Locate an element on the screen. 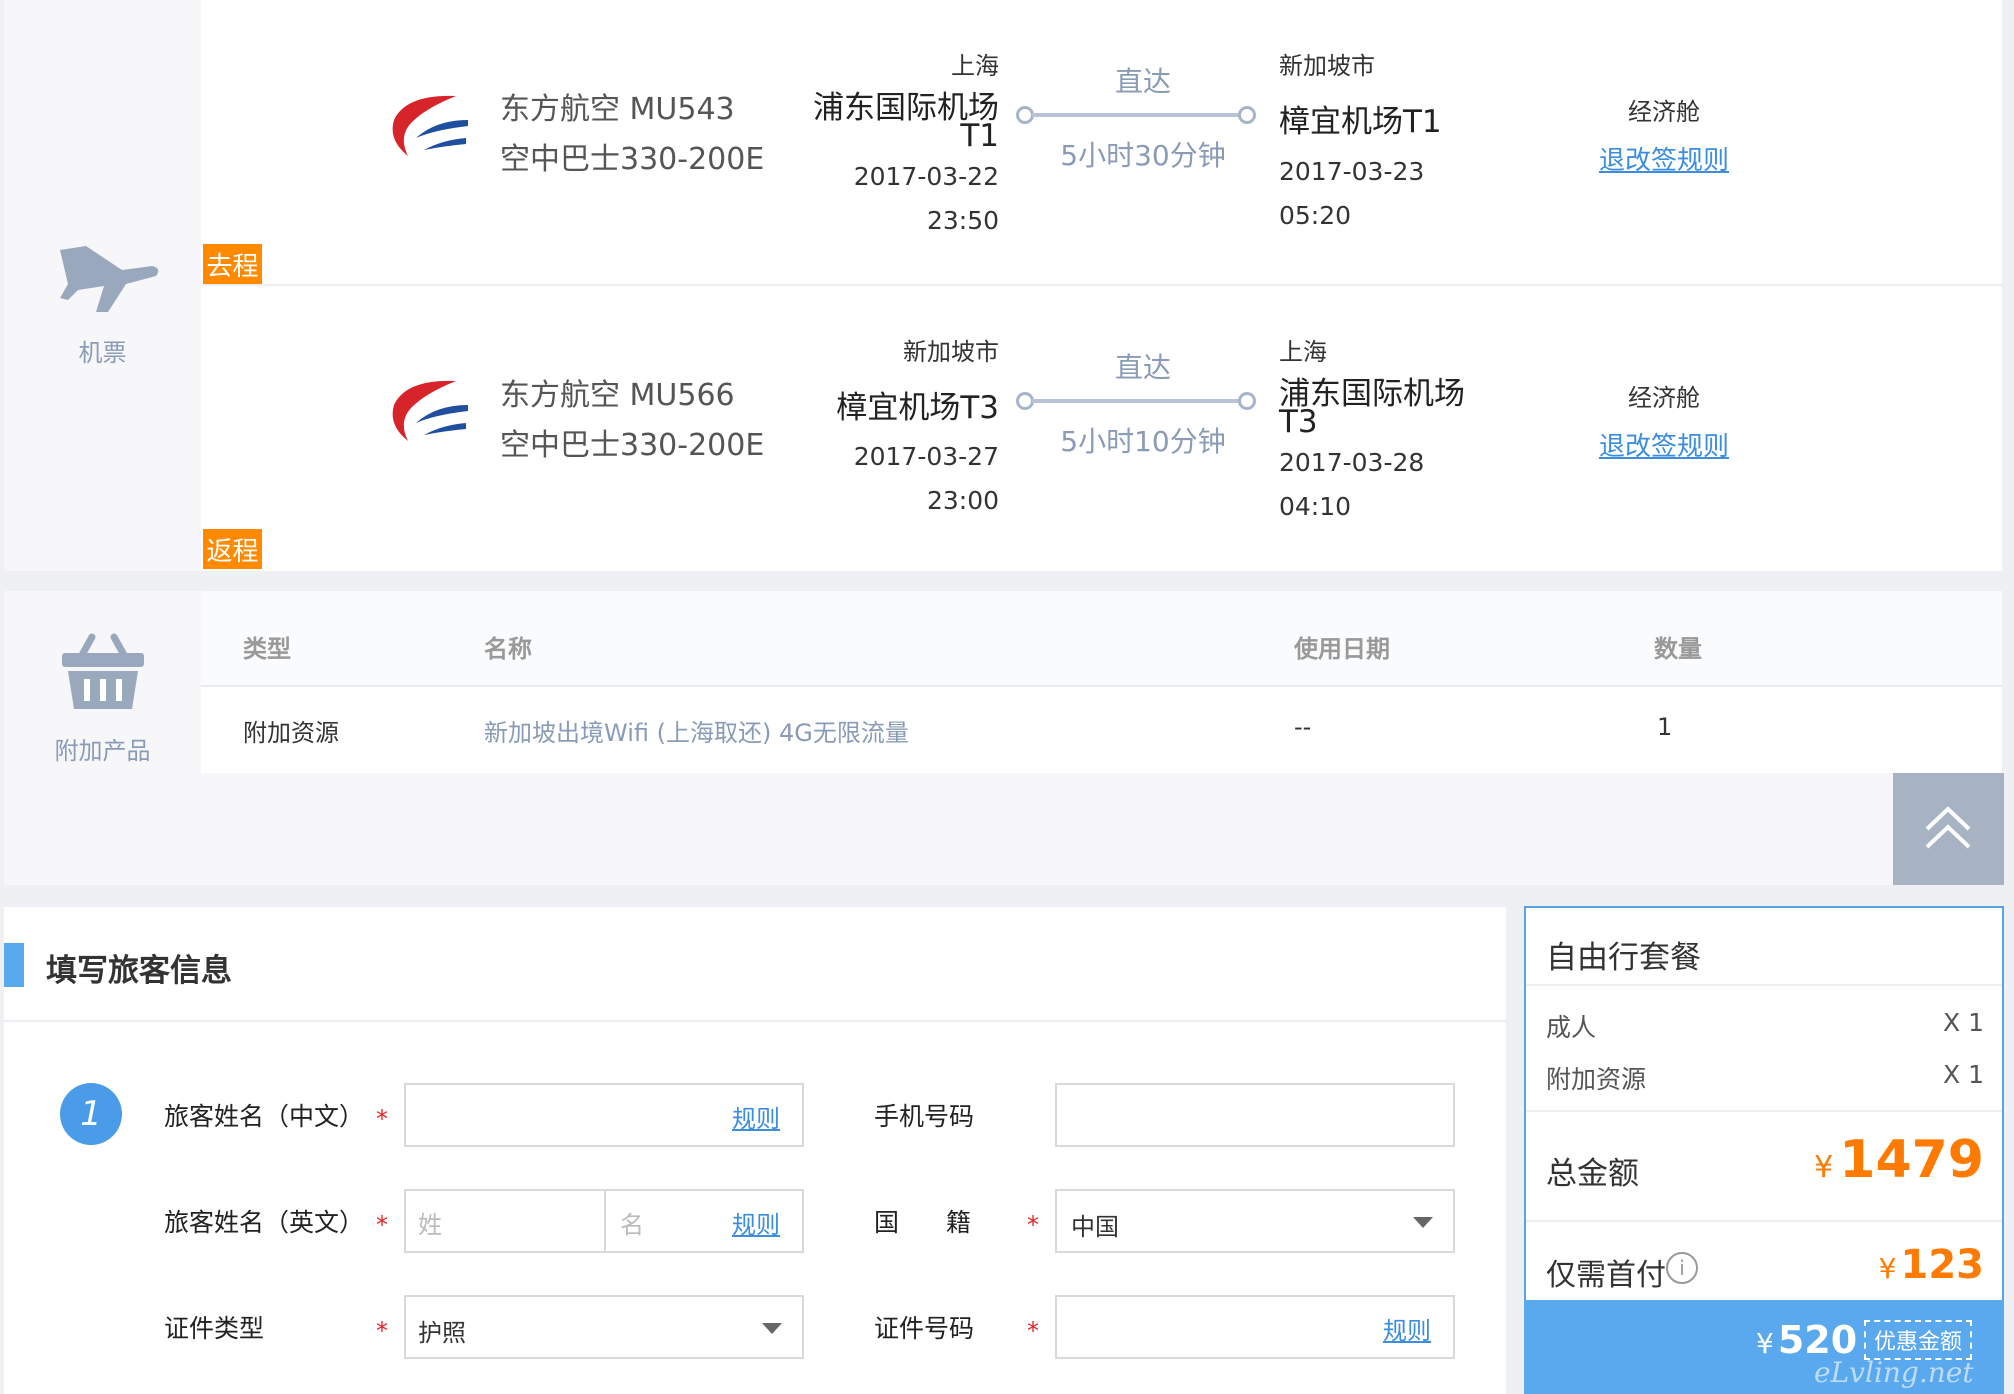  addon-name: 新加坡出境Wifi (上海取还) 4G无限流量 is located at coordinates (696, 730).